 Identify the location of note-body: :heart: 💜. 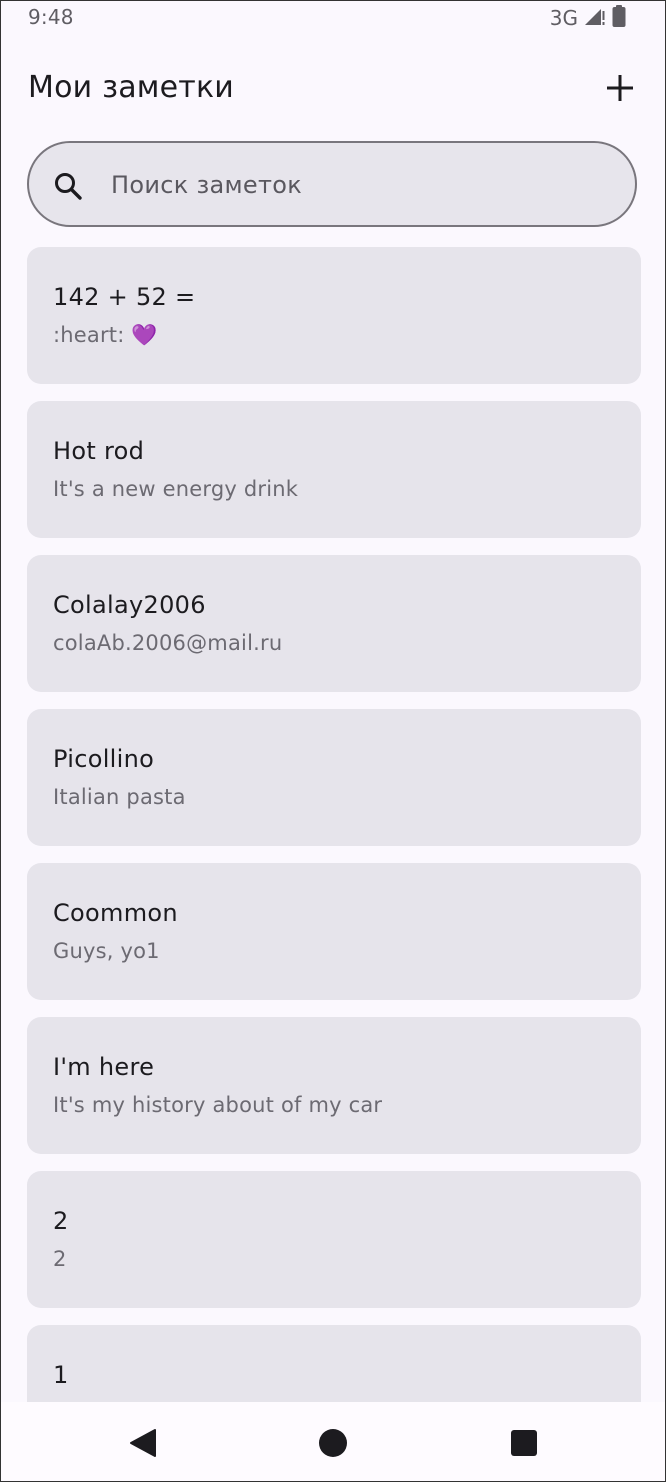
(105, 335).